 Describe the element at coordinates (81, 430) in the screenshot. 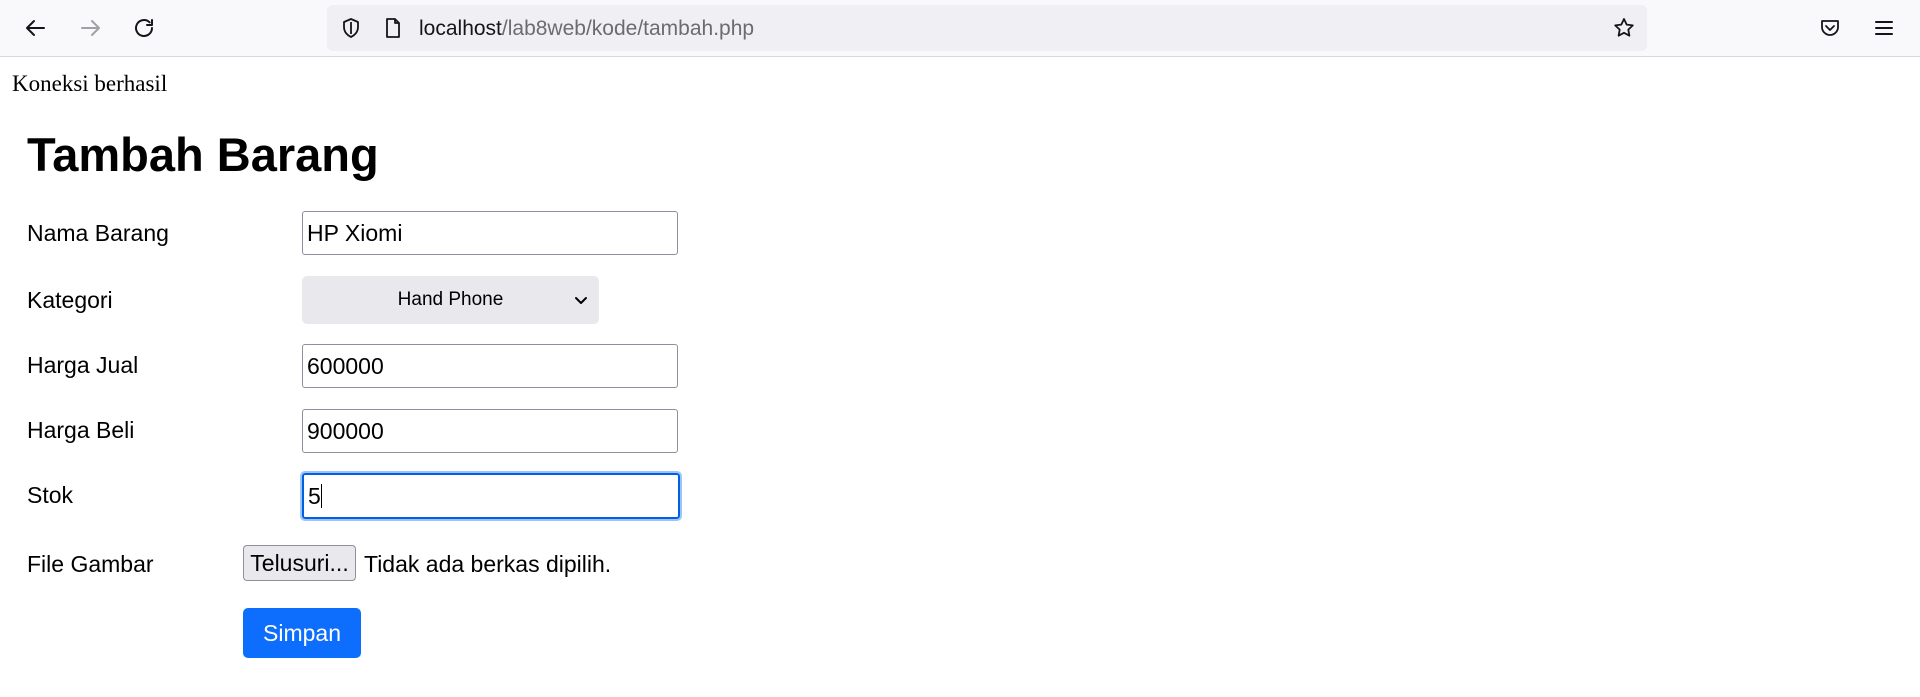

I see `harga-beli-label: Harga Beli` at that location.